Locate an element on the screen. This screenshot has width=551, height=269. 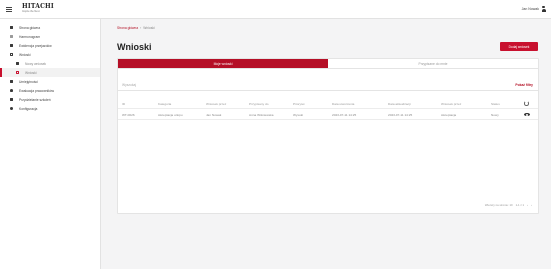
eye-icon is located at coordinates (527, 114).